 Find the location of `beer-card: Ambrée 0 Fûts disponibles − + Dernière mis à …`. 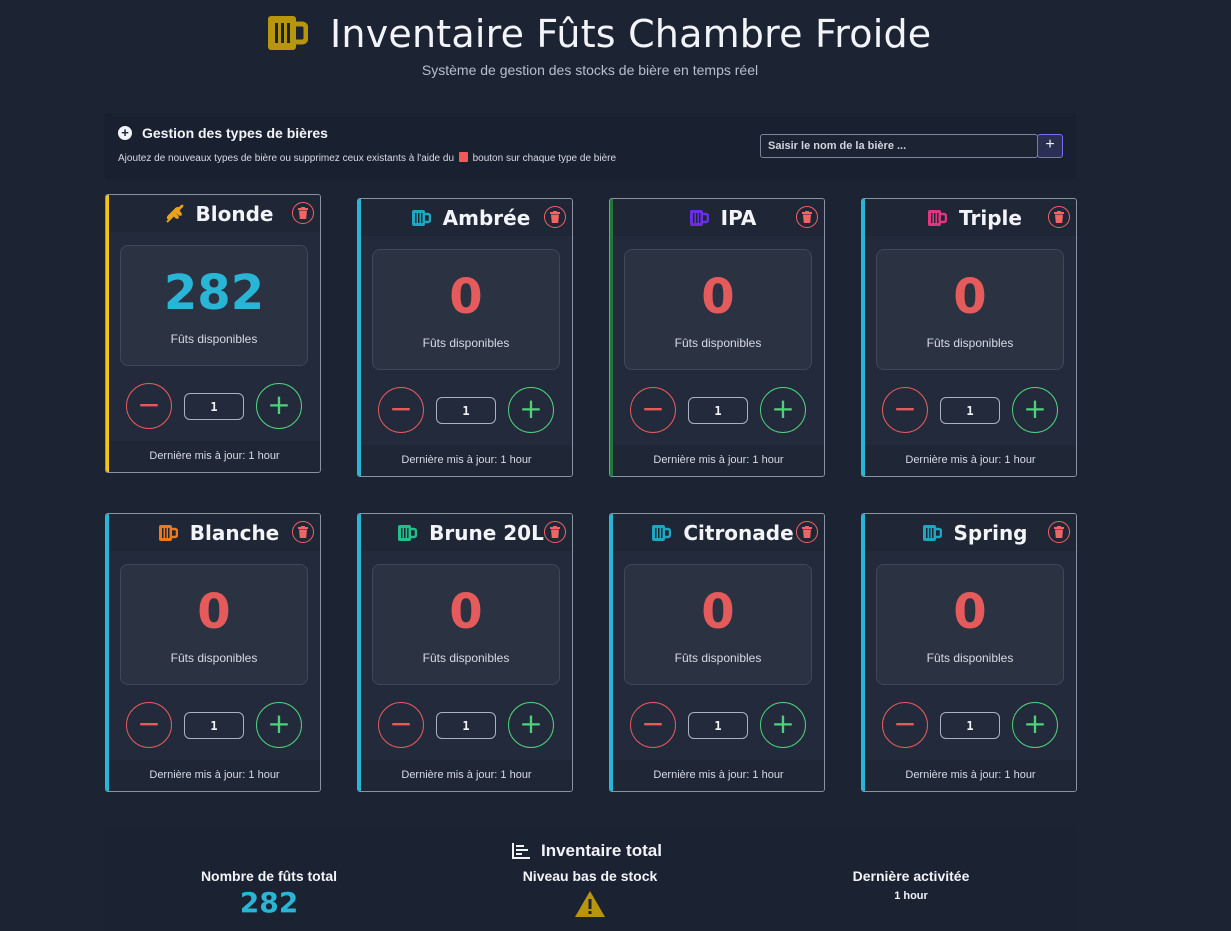

beer-card: Ambrée 0 Fûts disponibles − + Dernière mis à … is located at coordinates (465, 337).